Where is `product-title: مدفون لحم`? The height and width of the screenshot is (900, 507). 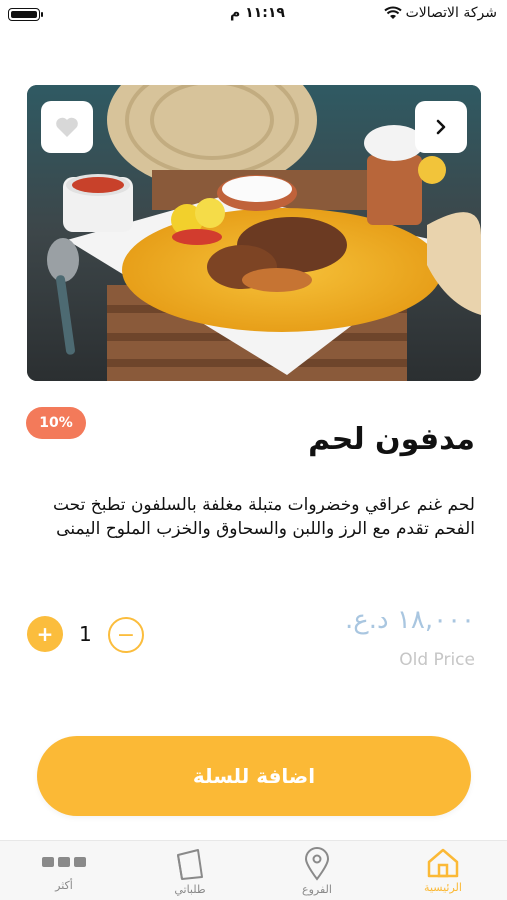 product-title: مدفون لحم is located at coordinates (391, 439).